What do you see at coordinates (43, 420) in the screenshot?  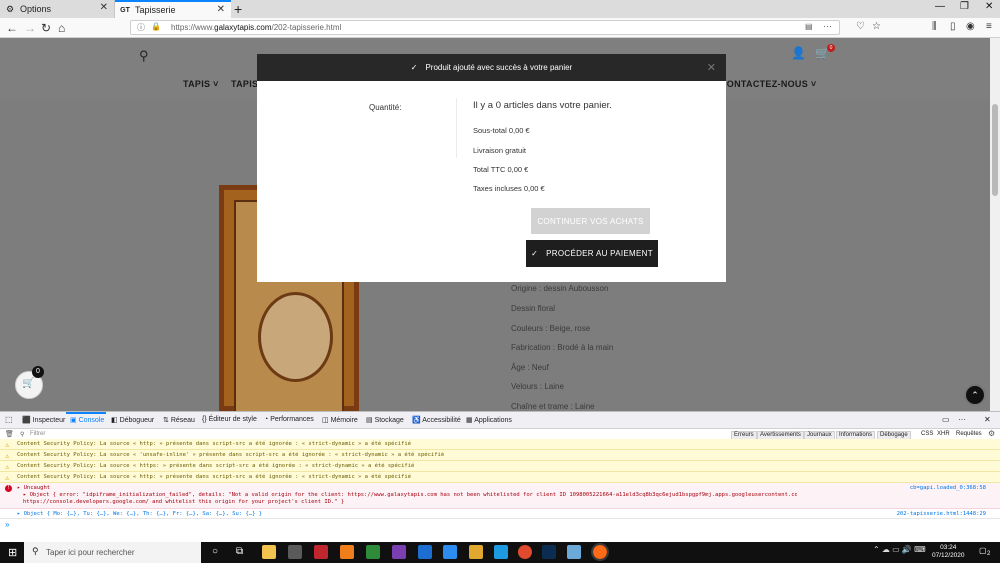 I see `tab-inspecteur: ⬛ Inspecteur` at bounding box center [43, 420].